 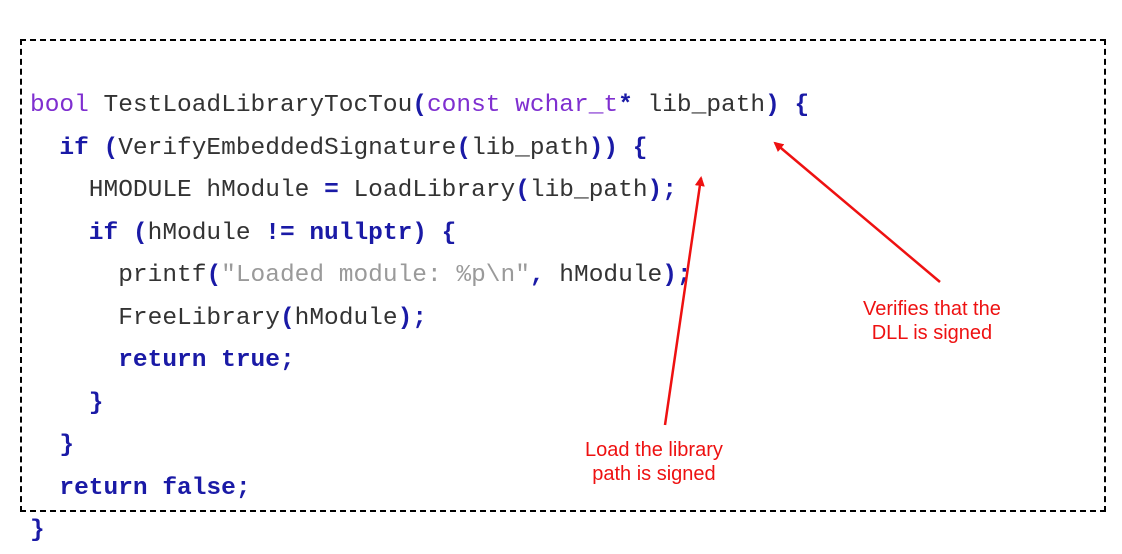 What do you see at coordinates (654, 450) in the screenshot?
I see `annotation-load-line1: Load the library` at bounding box center [654, 450].